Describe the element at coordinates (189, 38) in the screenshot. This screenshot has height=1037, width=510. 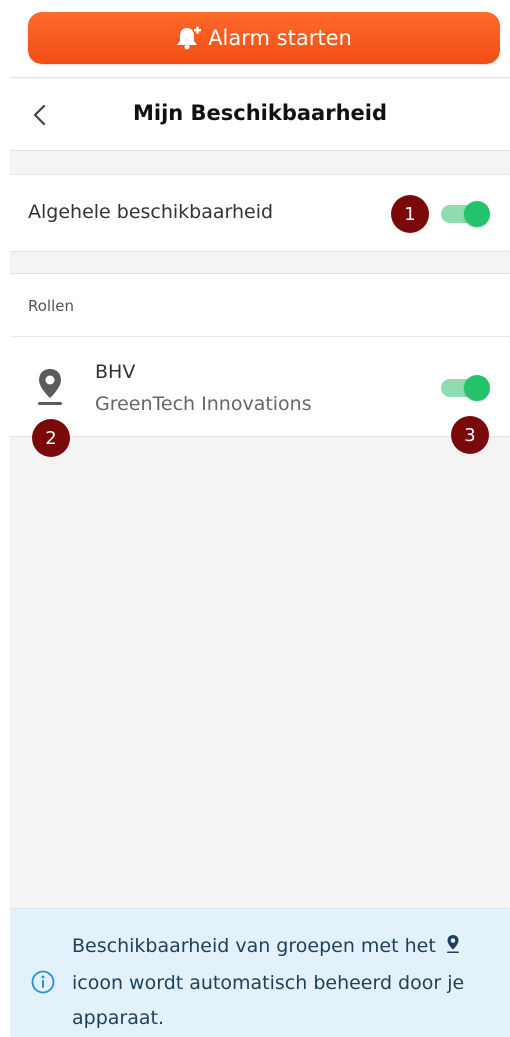
I see `bell-plus-icon` at that location.